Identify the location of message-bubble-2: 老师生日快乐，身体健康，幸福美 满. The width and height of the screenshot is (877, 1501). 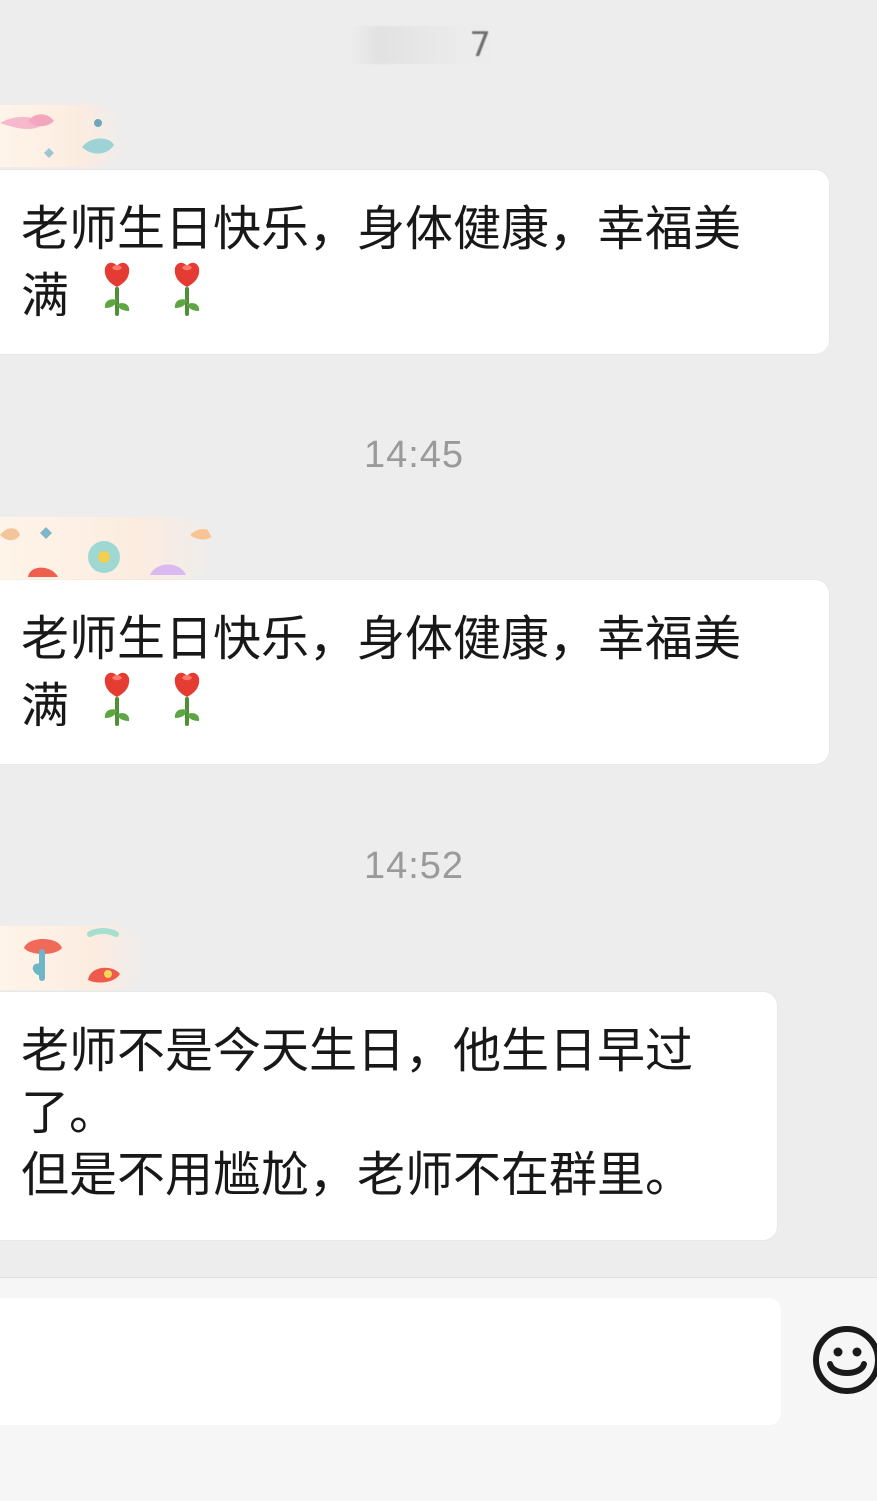
(414, 672).